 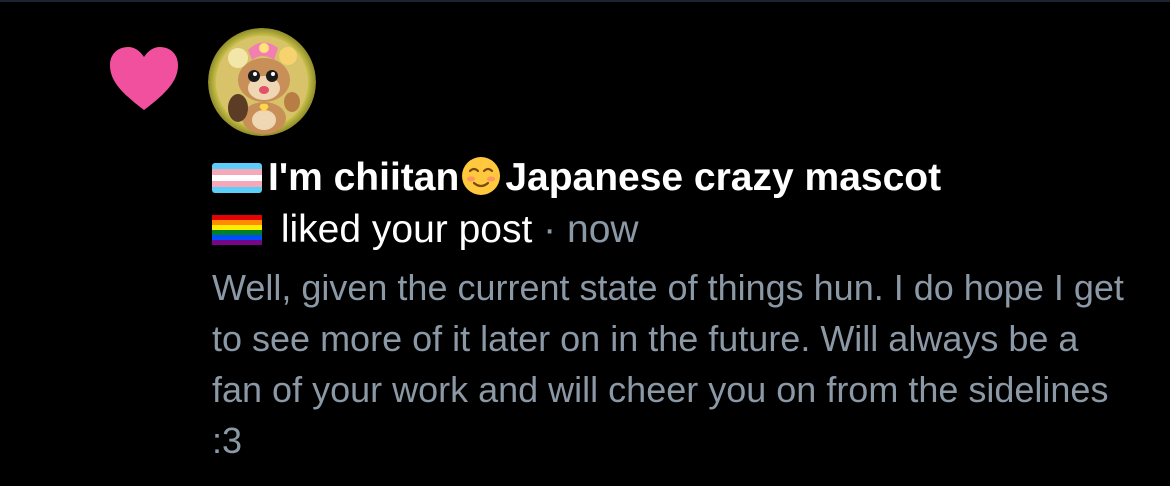 I want to click on avatar-image, so click(x=262, y=82).